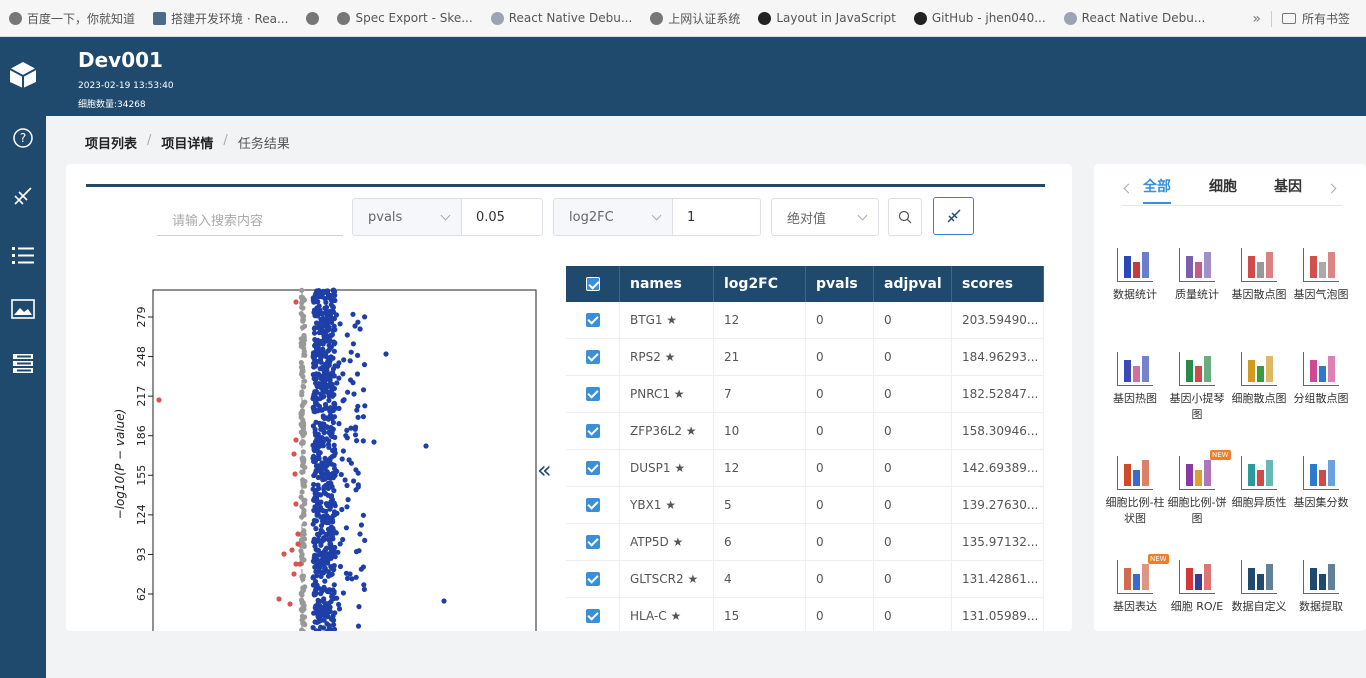  Describe the element at coordinates (1136, 584) in the screenshot. I see `tool-item: NEW 基因表达` at that location.